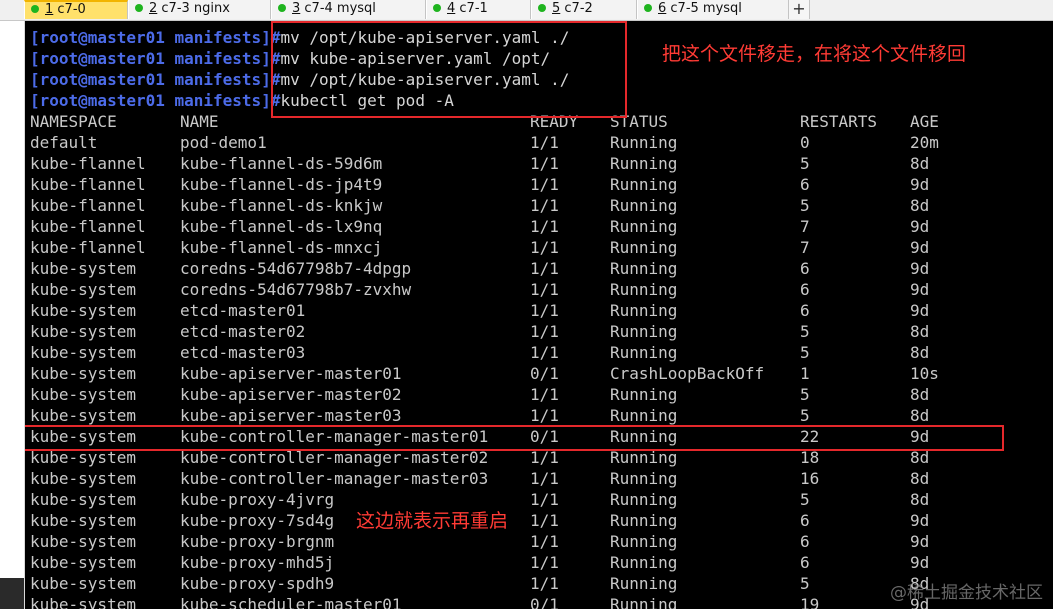  What do you see at coordinates (348, 9) in the screenshot?
I see `tab-c7-4-mysql: 3 c7-4 mysql` at bounding box center [348, 9].